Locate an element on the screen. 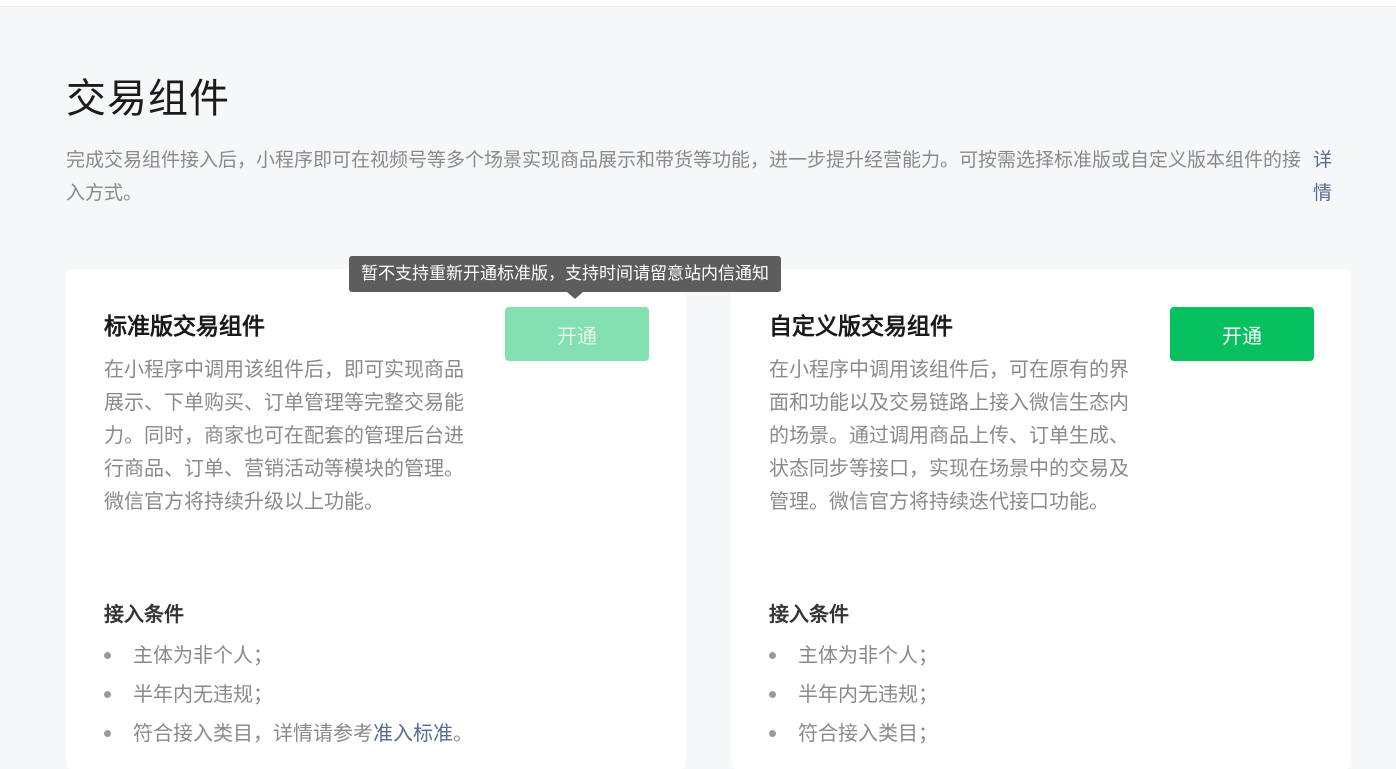 This screenshot has width=1396, height=769. tooltip-arrow is located at coordinates (575, 295).